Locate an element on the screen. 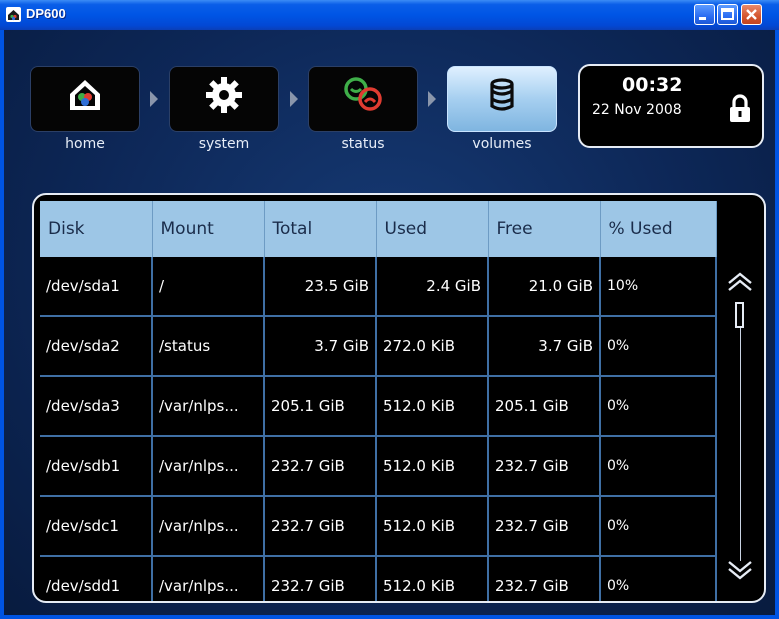 This screenshot has width=779, height=619. close-button is located at coordinates (751, 14).